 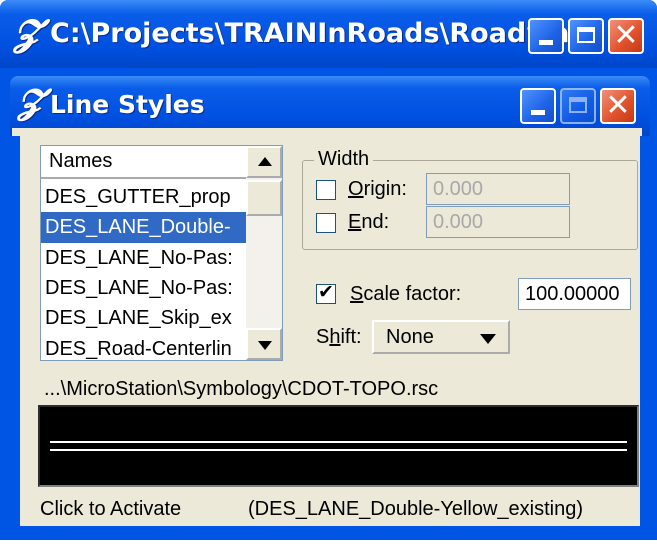 What do you see at coordinates (143, 162) in the screenshot?
I see `list-header-names: Names` at bounding box center [143, 162].